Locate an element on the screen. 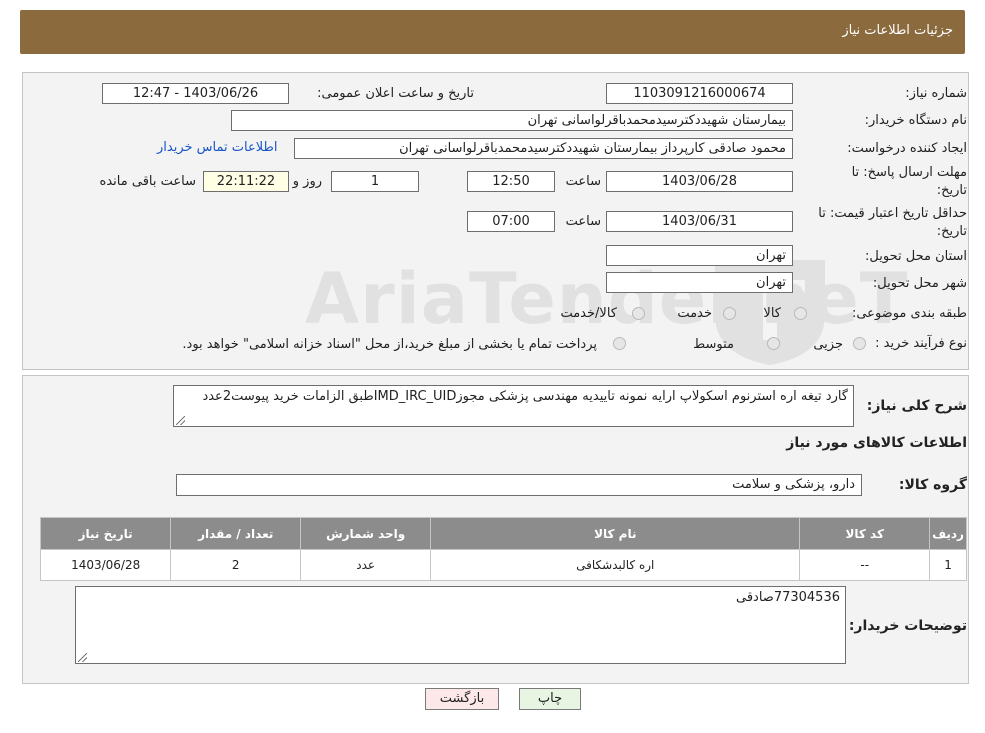 The image size is (985, 733). col-row: ردیف is located at coordinates (948, 533).